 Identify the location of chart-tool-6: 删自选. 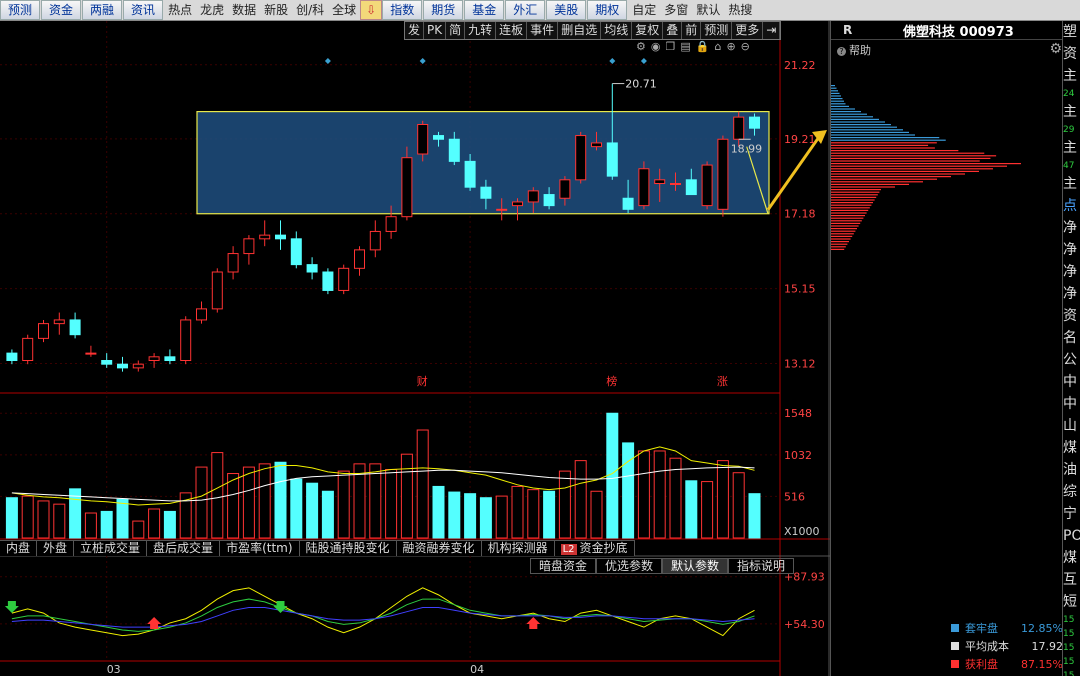
(580, 30).